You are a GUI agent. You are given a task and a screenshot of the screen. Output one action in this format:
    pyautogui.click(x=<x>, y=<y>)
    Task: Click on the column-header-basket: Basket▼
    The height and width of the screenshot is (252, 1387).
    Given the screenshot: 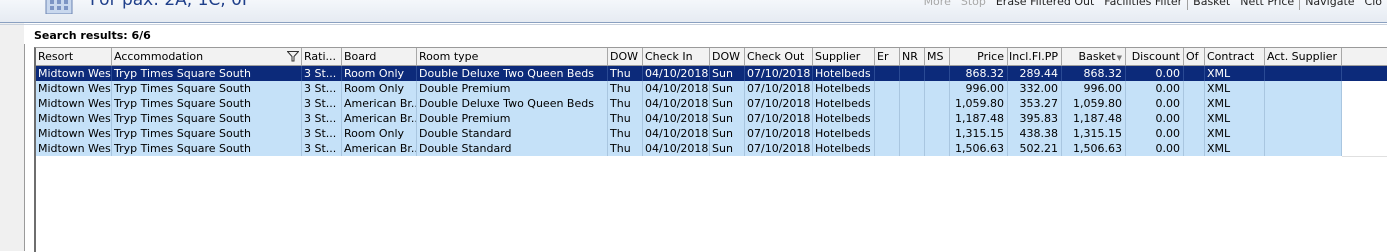 What is the action you would take?
    pyautogui.click(x=1094, y=56)
    